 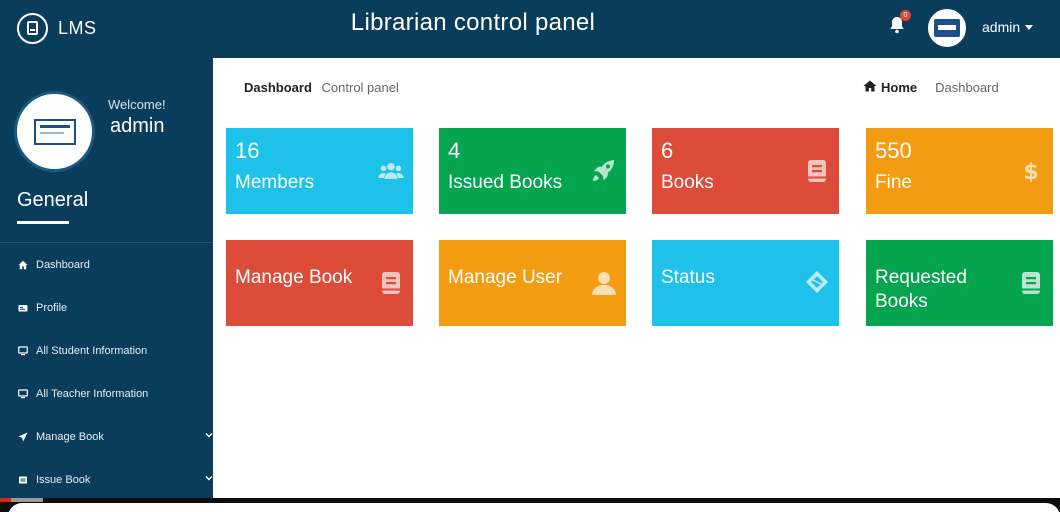 I want to click on notification-badge: 0, so click(x=905, y=15).